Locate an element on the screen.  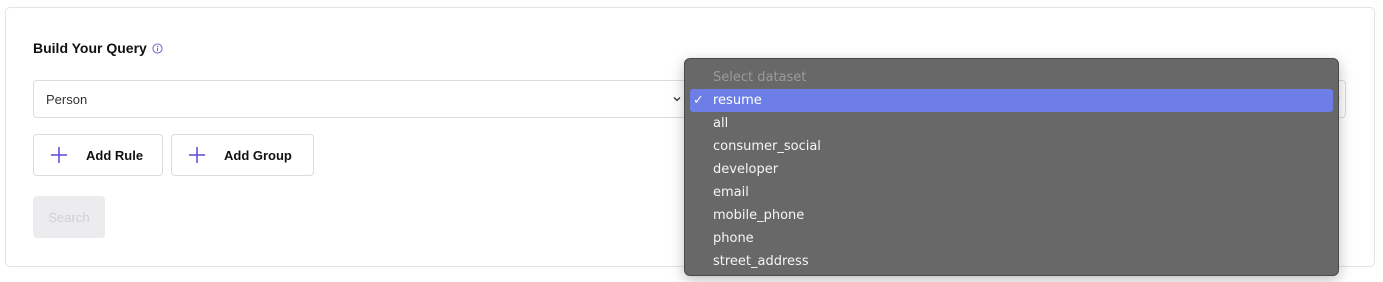
dropdown-option-phone: phone is located at coordinates (1011, 238).